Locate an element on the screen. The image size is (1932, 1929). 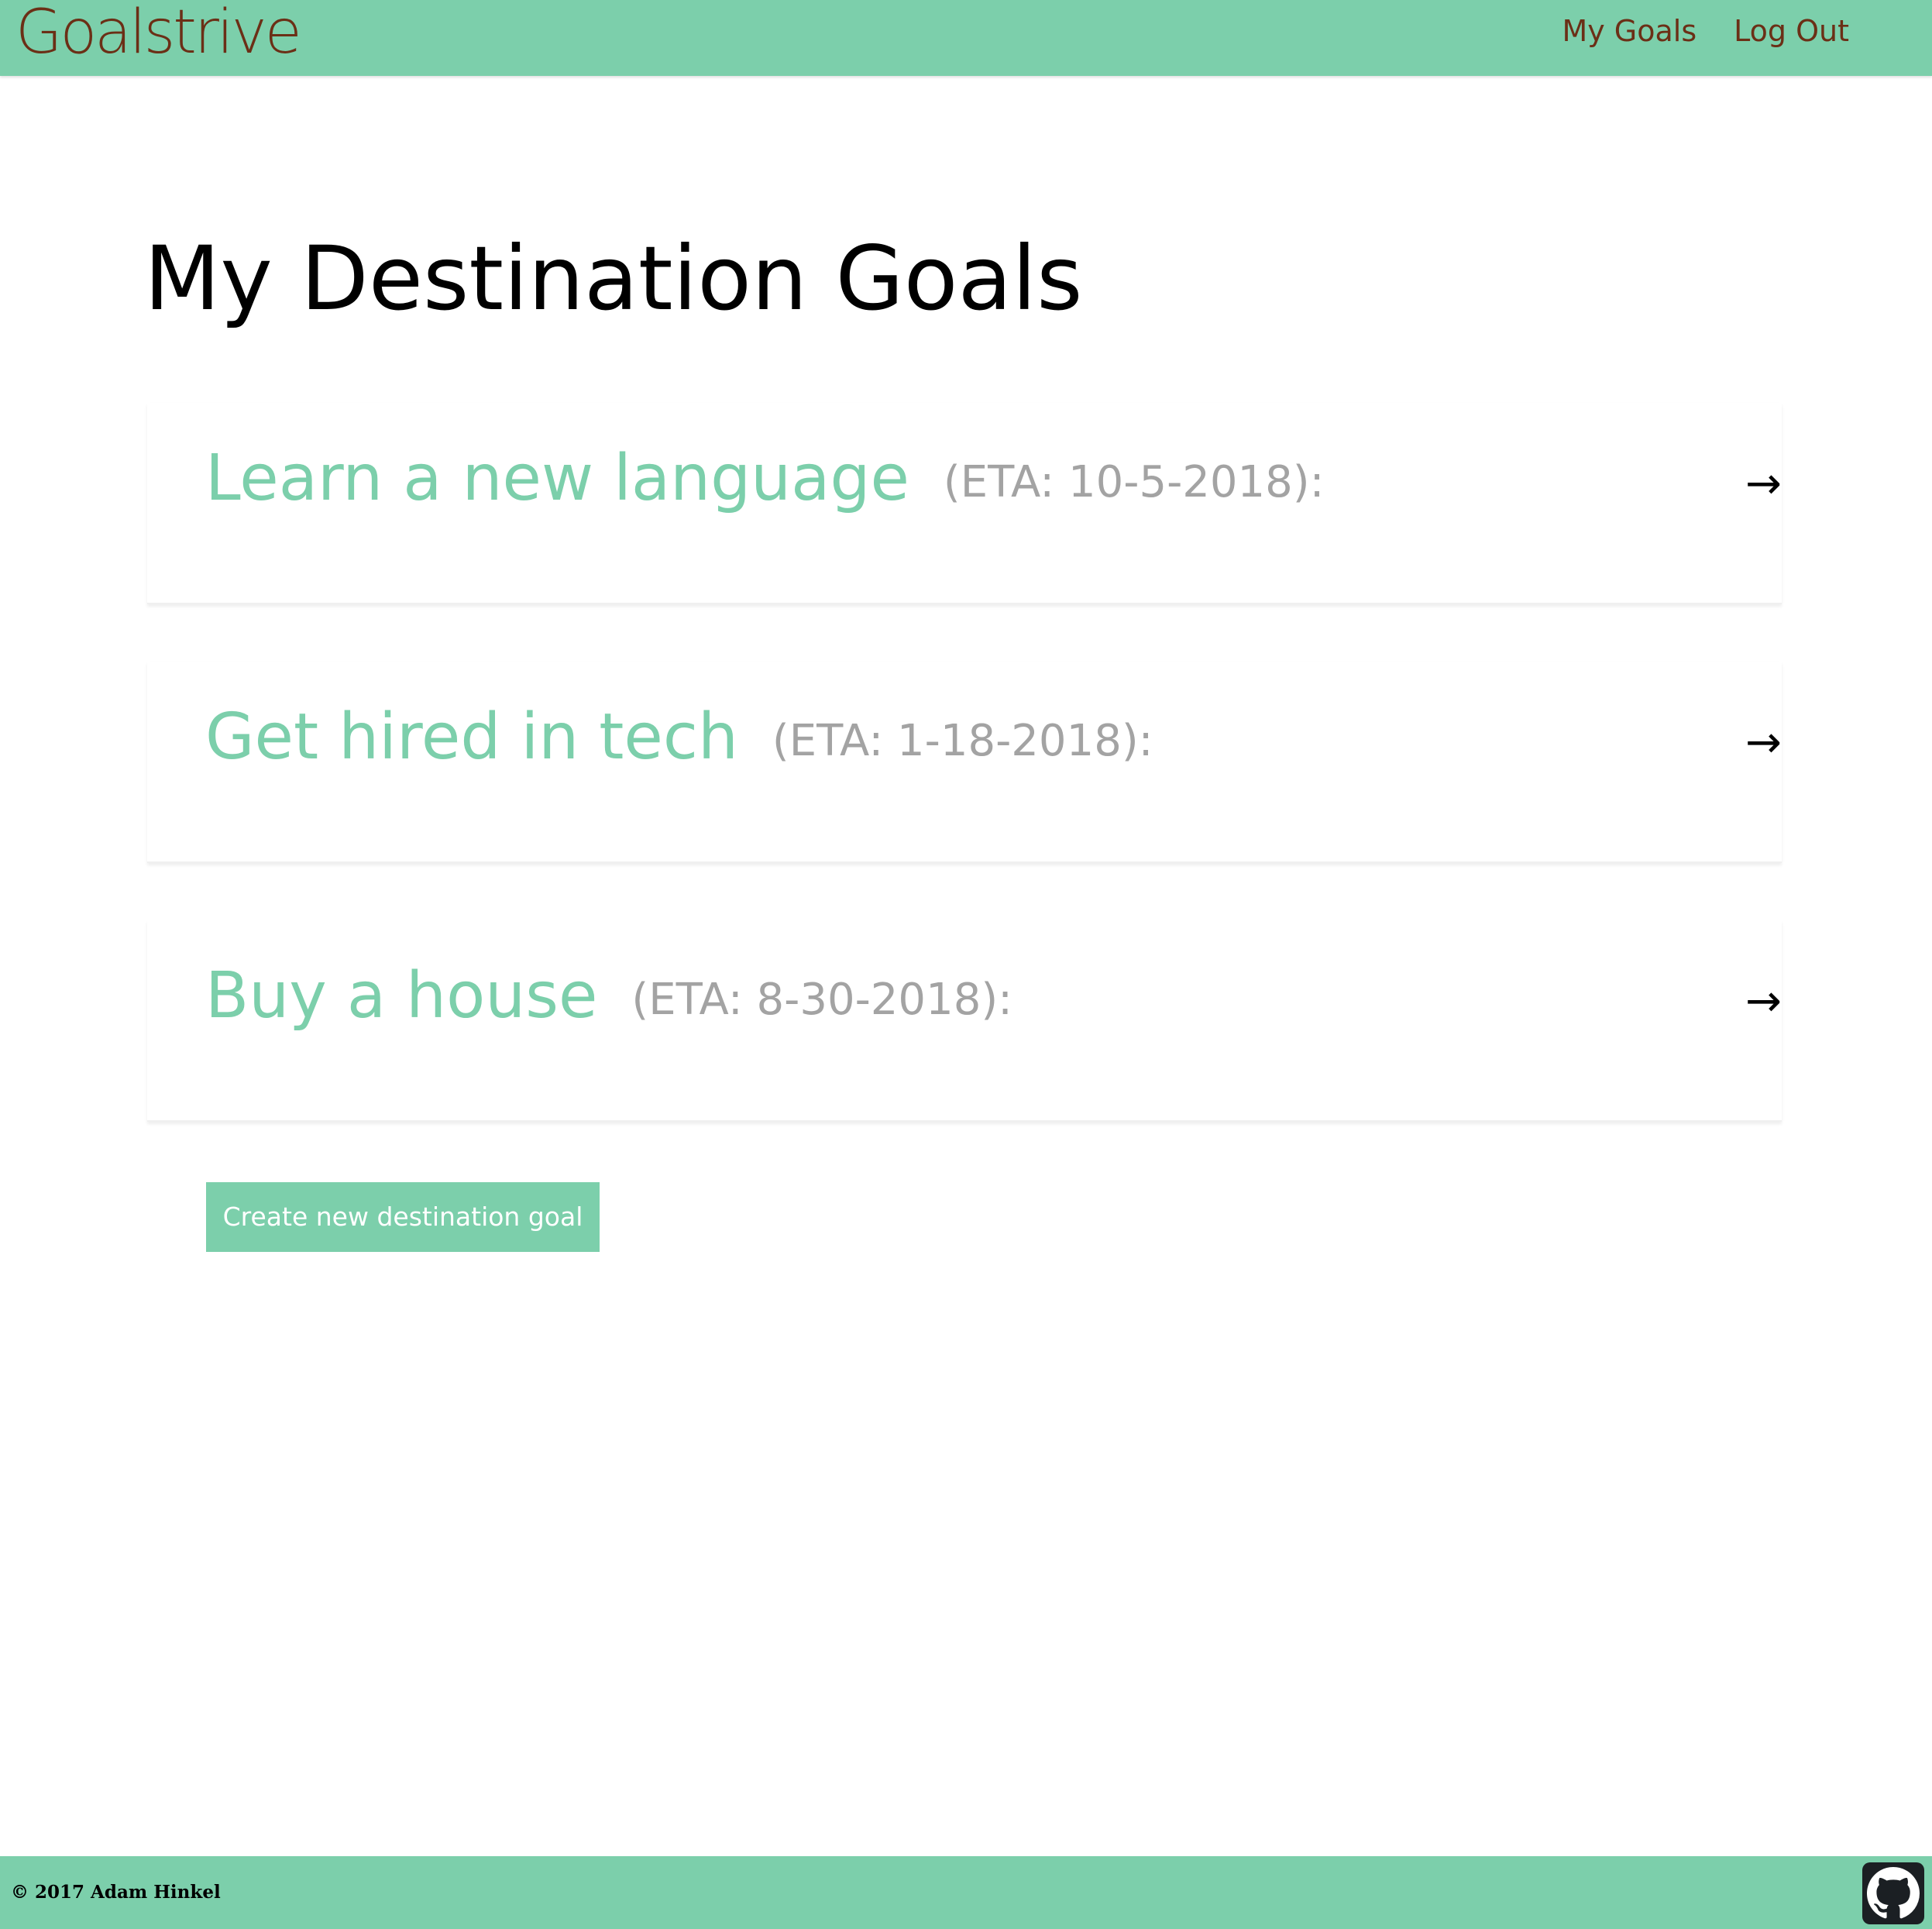
goal-title-row: Get hired in tech (ETA: 1-18-2018): is located at coordinates (679, 739).